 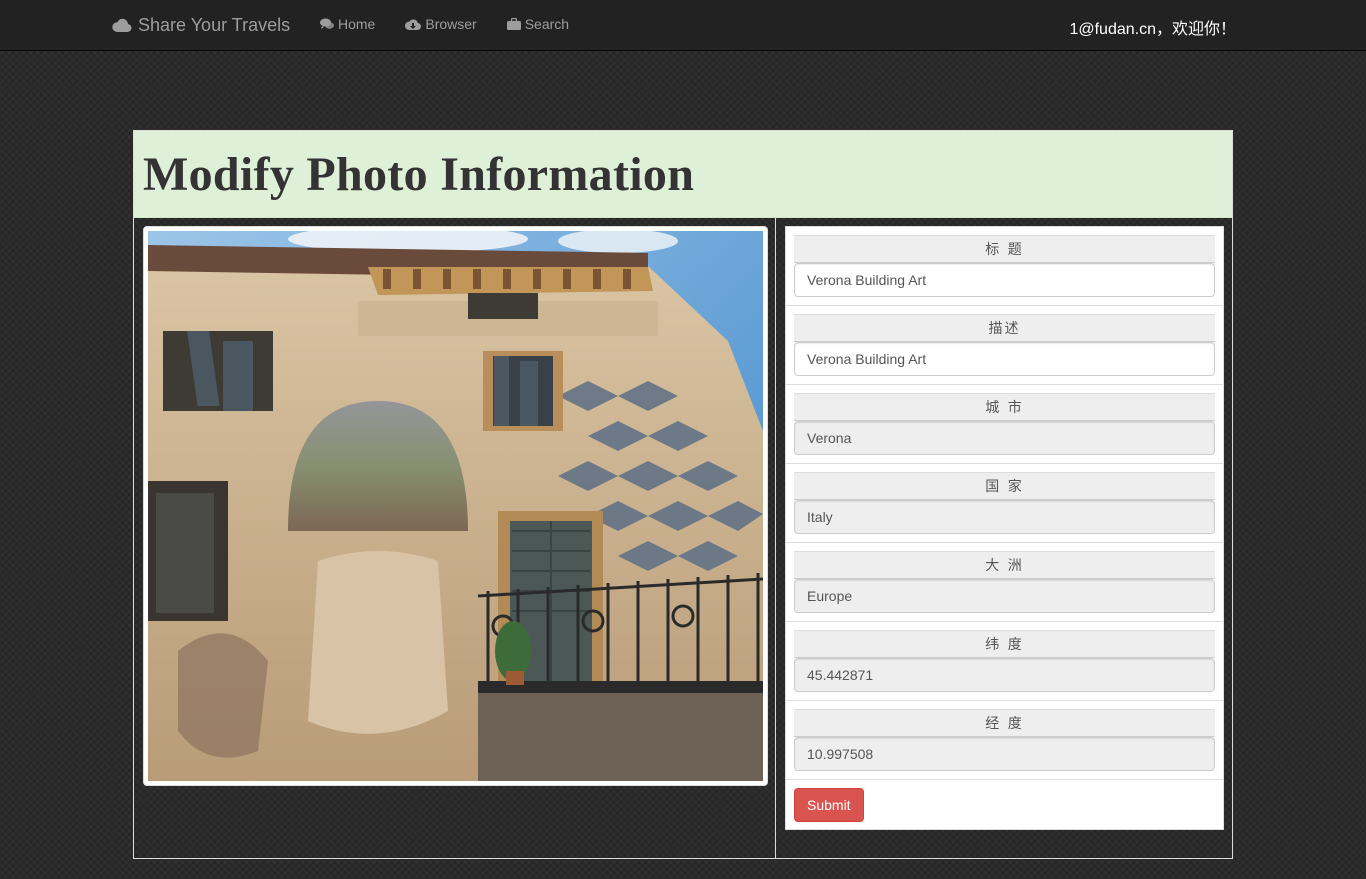 I want to click on form-group-latitude: 纬 度, so click(x=1004, y=661).